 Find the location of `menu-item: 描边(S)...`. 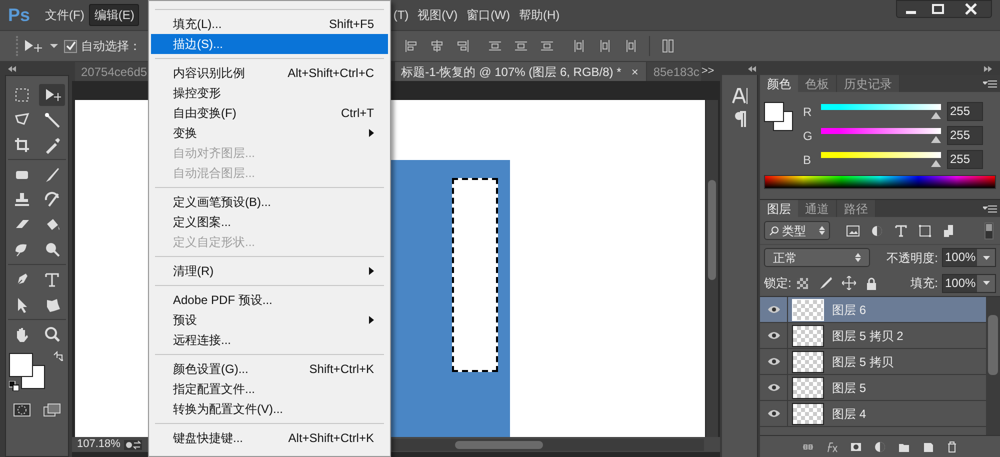

menu-item: 描边(S)... is located at coordinates (269, 44).